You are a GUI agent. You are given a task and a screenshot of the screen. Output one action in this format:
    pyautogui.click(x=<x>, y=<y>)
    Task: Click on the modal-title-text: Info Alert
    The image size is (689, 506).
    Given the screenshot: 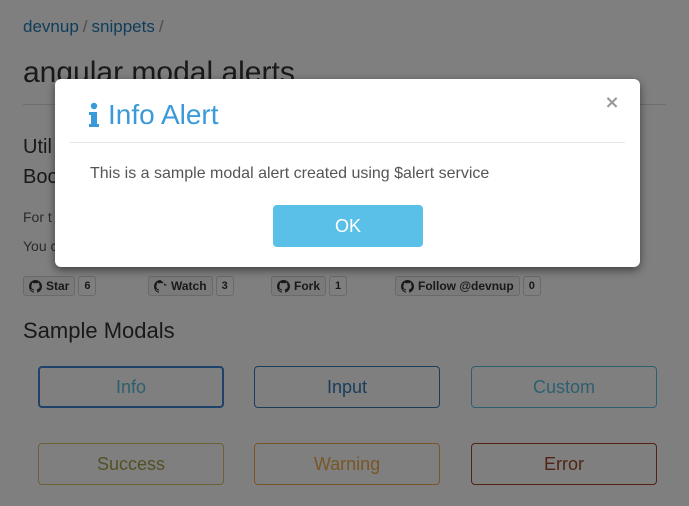 What is the action you would take?
    pyautogui.click(x=163, y=114)
    